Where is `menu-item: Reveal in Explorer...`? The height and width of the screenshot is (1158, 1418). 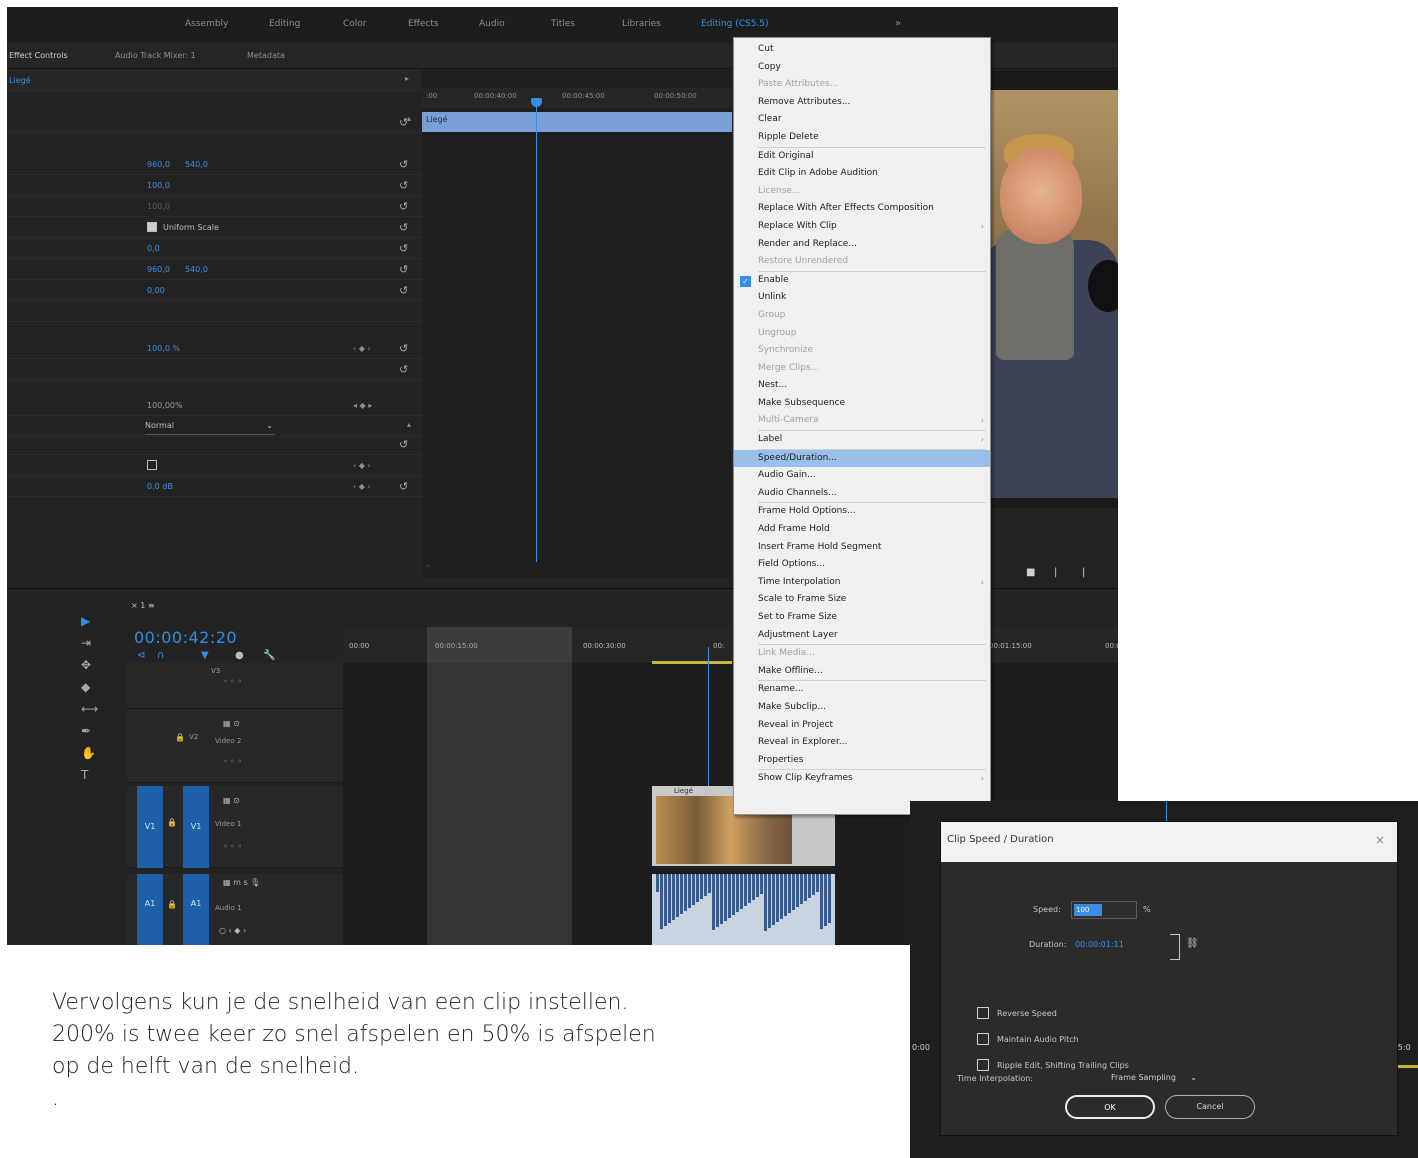
menu-item: Reveal in Explorer... is located at coordinates (862, 743).